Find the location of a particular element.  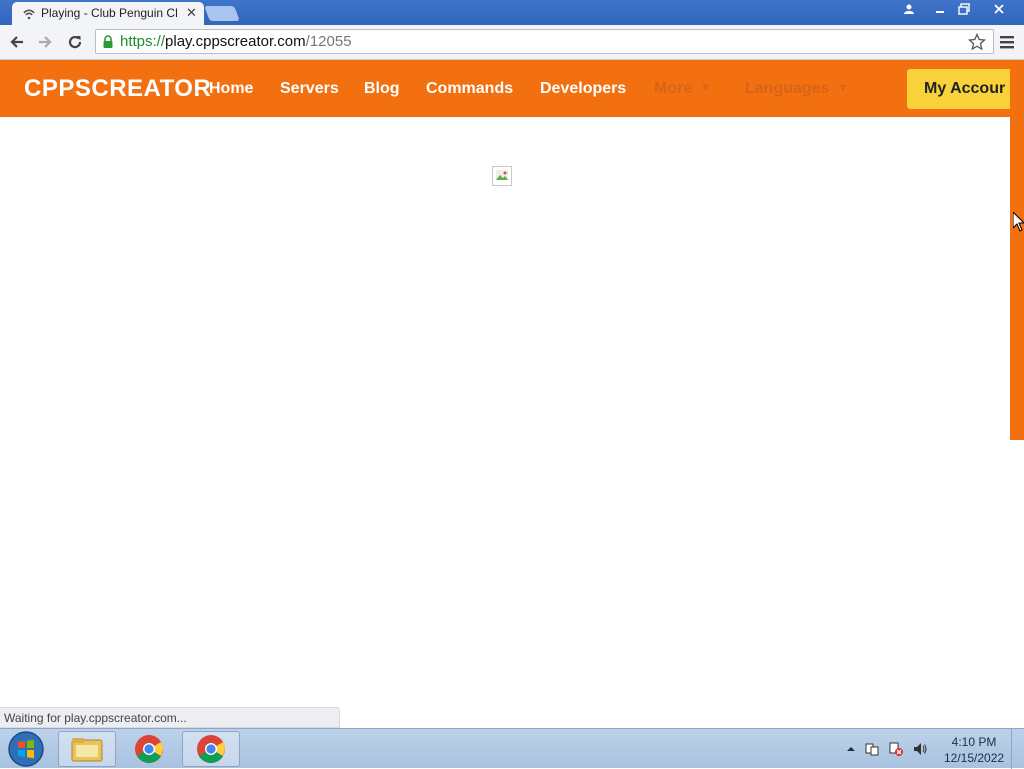

nav-languages: Languages ▼ is located at coordinates (796, 89).